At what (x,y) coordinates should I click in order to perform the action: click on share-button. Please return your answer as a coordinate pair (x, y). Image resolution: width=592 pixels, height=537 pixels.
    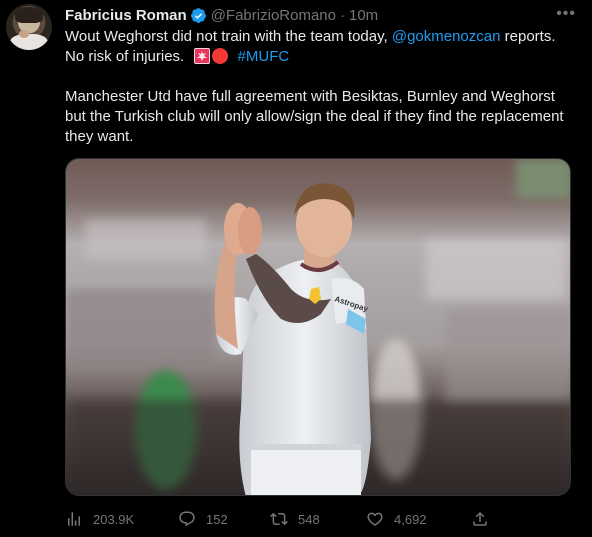
    Looking at the image, I should click on (480, 519).